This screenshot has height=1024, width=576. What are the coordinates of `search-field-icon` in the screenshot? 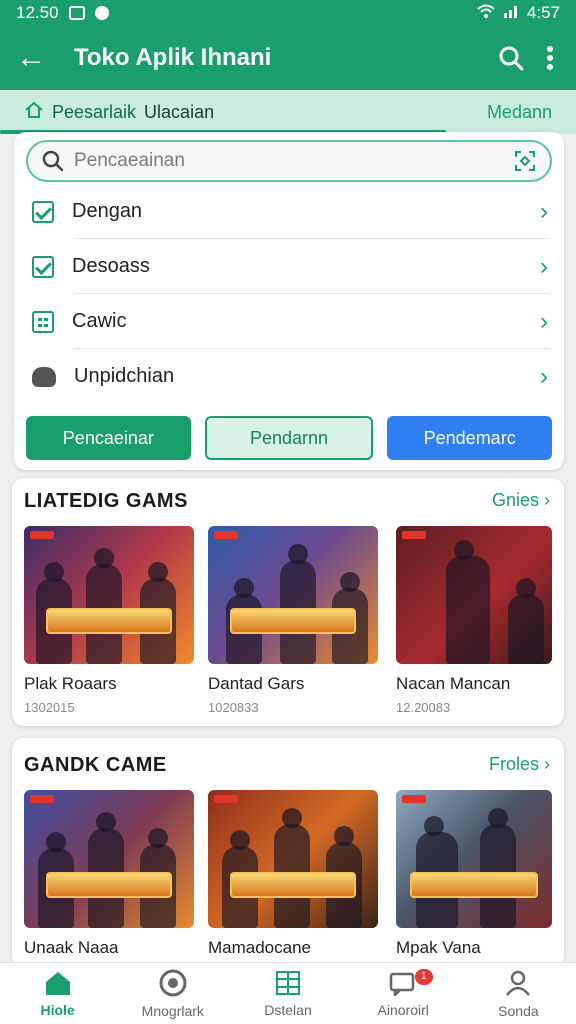 It's located at (53, 161).